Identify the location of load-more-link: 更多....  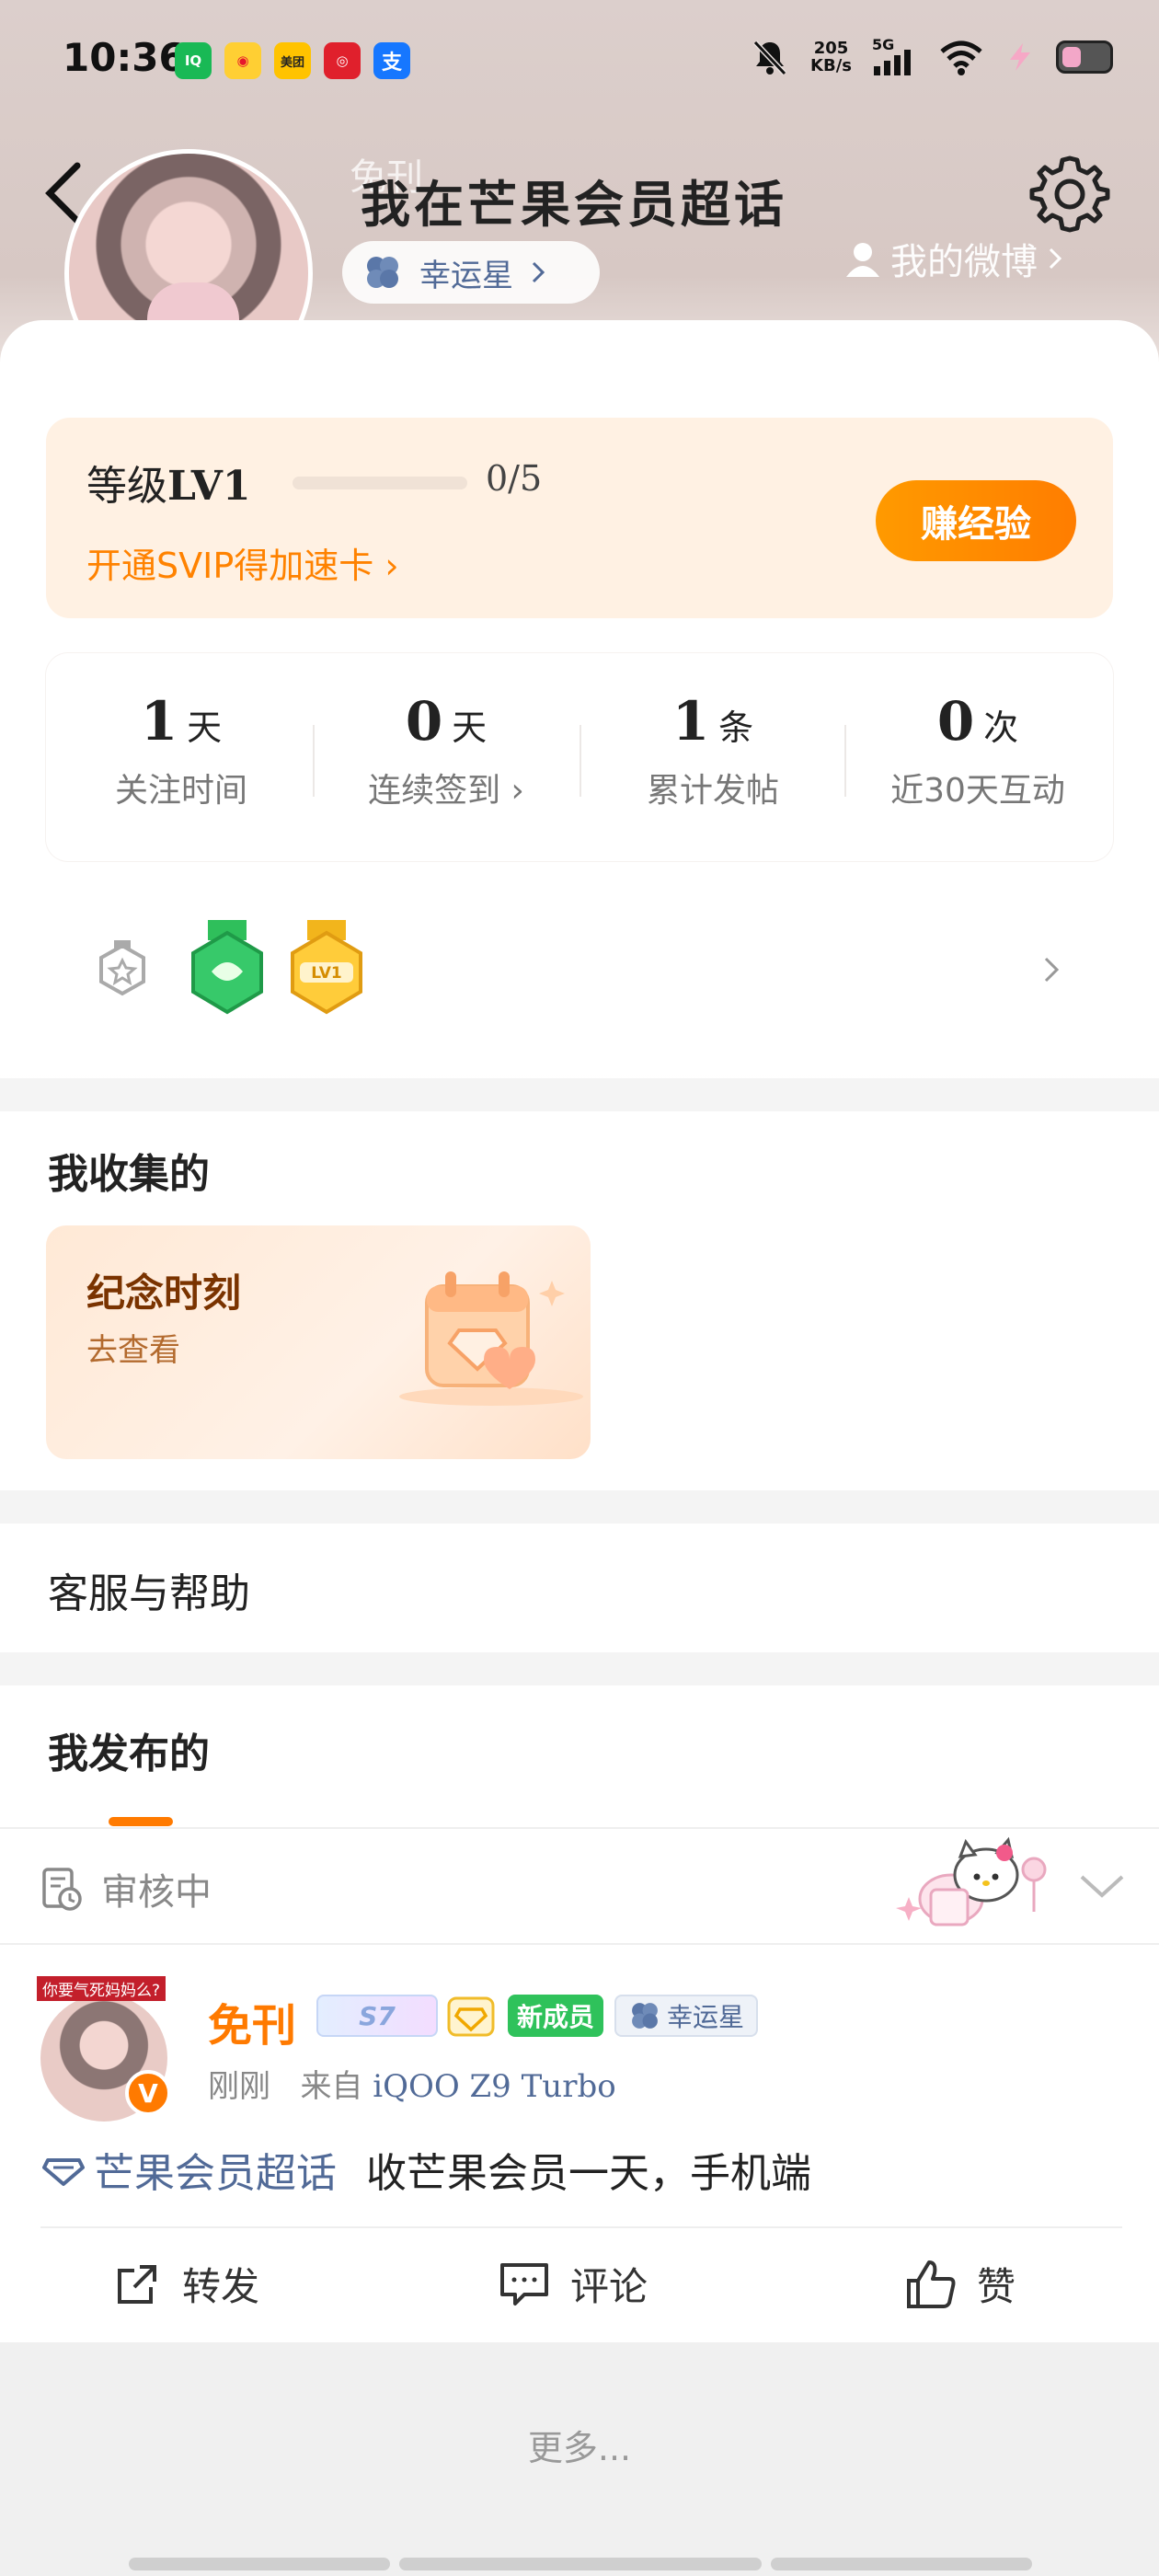
(579, 2445).